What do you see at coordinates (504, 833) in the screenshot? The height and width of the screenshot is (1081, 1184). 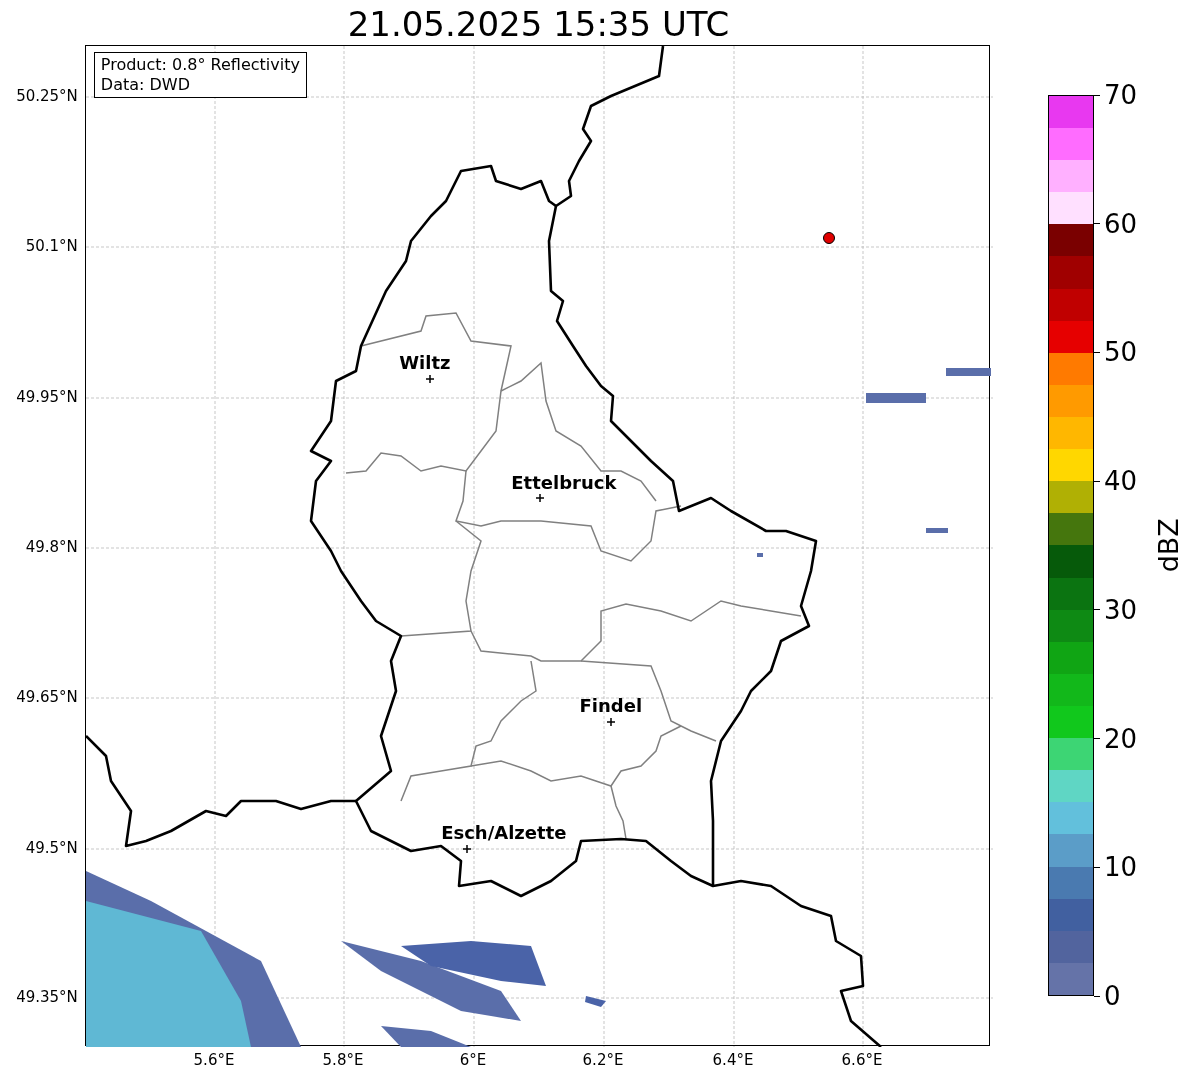 I see `city-label: Esch/Alzette` at bounding box center [504, 833].